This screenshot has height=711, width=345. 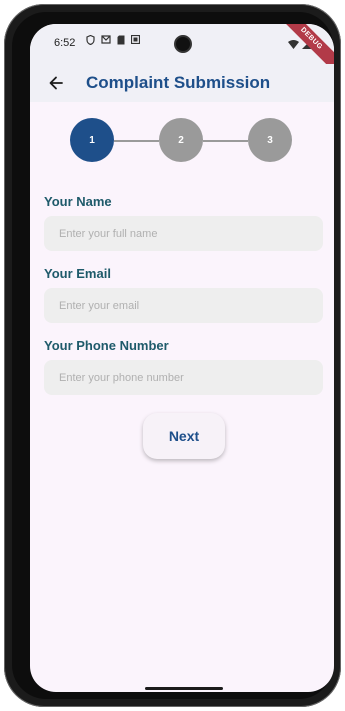 What do you see at coordinates (65, 43) in the screenshot?
I see `status-time: 6:52` at bounding box center [65, 43].